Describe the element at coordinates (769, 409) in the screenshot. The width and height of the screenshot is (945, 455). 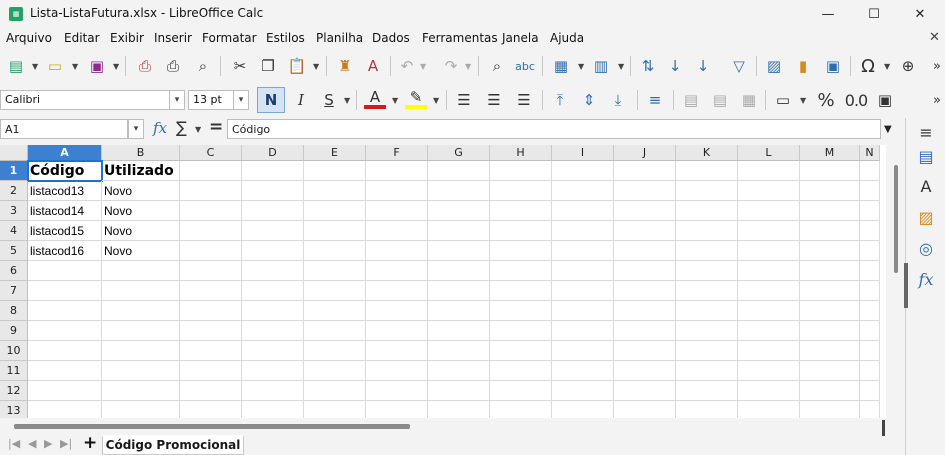
I see `cell-l13` at that location.